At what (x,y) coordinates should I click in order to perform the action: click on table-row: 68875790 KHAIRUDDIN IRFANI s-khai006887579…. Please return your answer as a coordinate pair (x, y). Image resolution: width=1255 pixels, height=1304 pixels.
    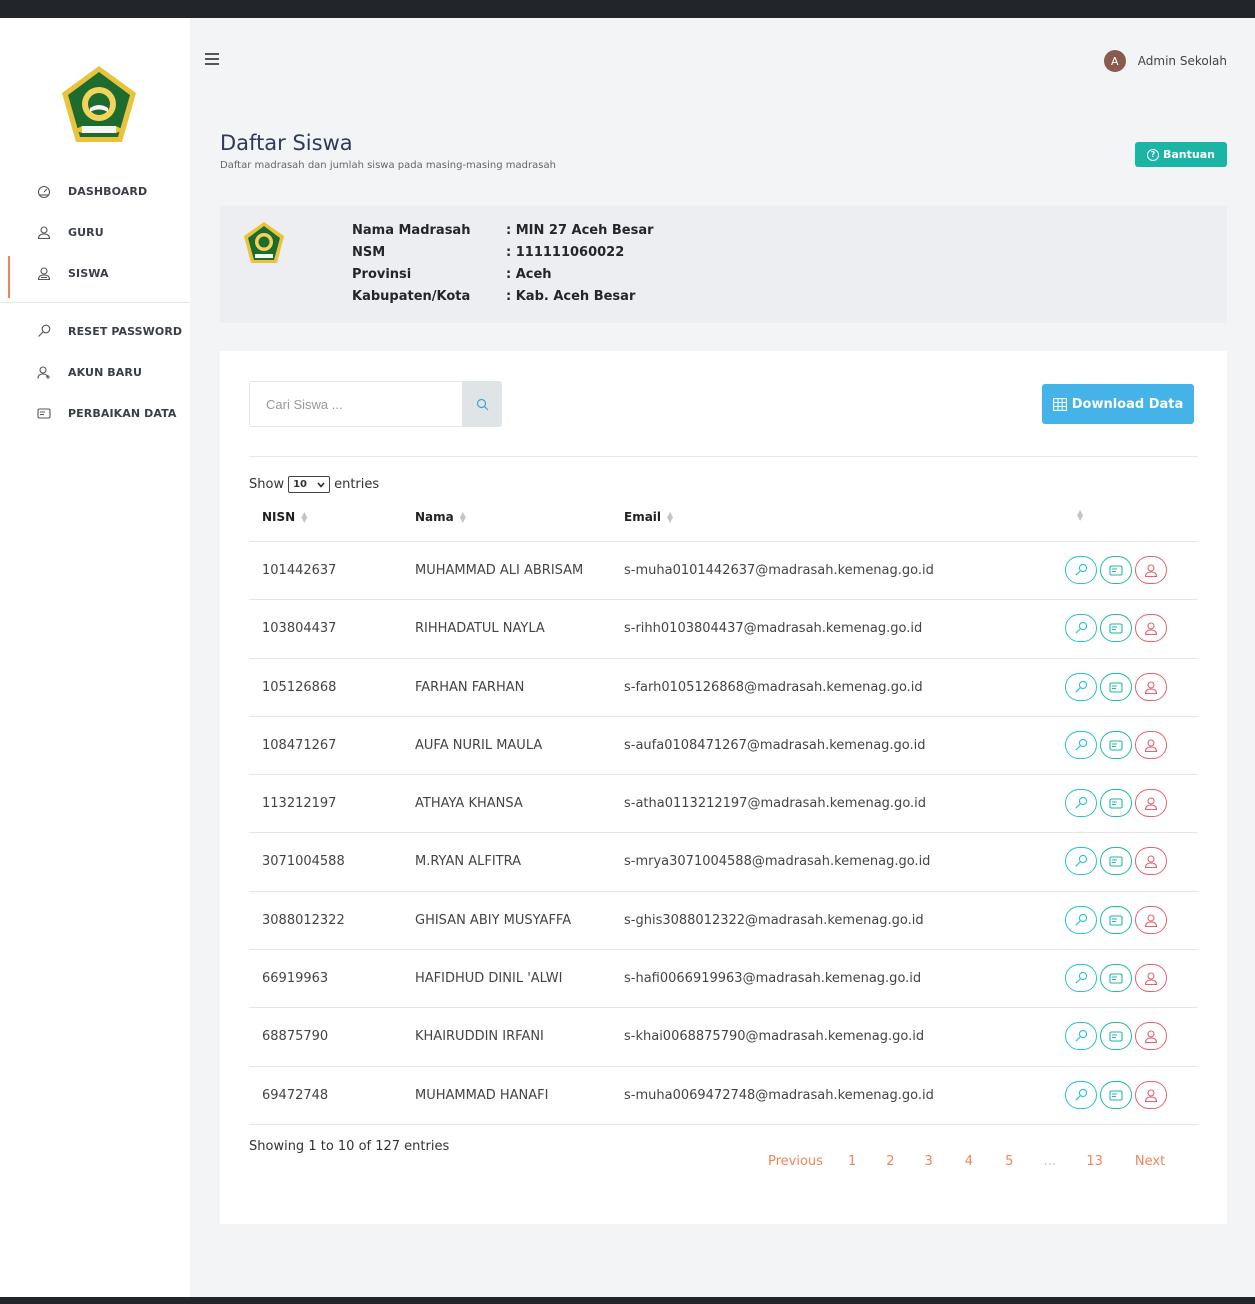
    Looking at the image, I should click on (723, 1037).